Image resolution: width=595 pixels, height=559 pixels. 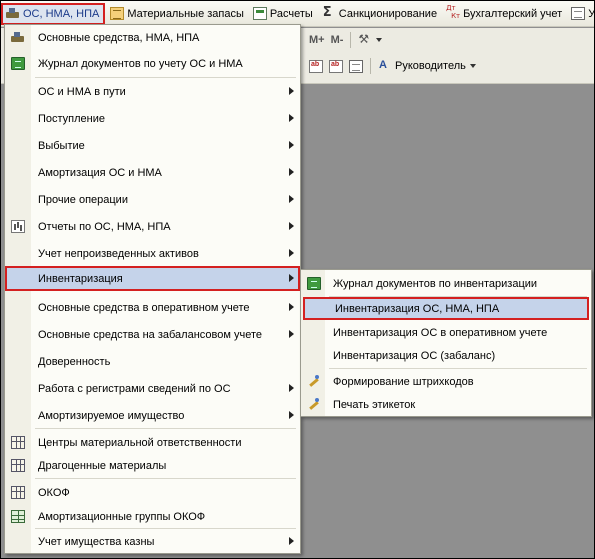 What do you see at coordinates (152, 253) in the screenshot?
I see `menu-item-nonproduced-assets: Учет непроизведенных активов` at bounding box center [152, 253].